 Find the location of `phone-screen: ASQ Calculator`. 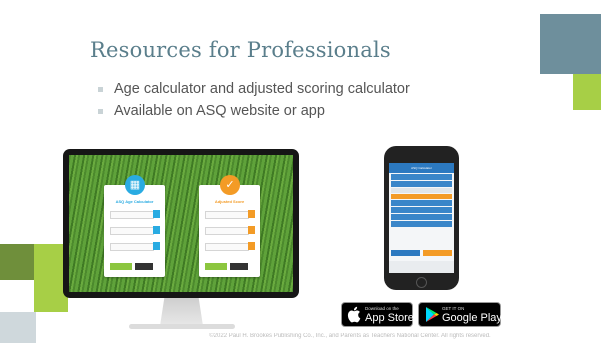

phone-screen: ASQ Calculator is located at coordinates (421, 218).